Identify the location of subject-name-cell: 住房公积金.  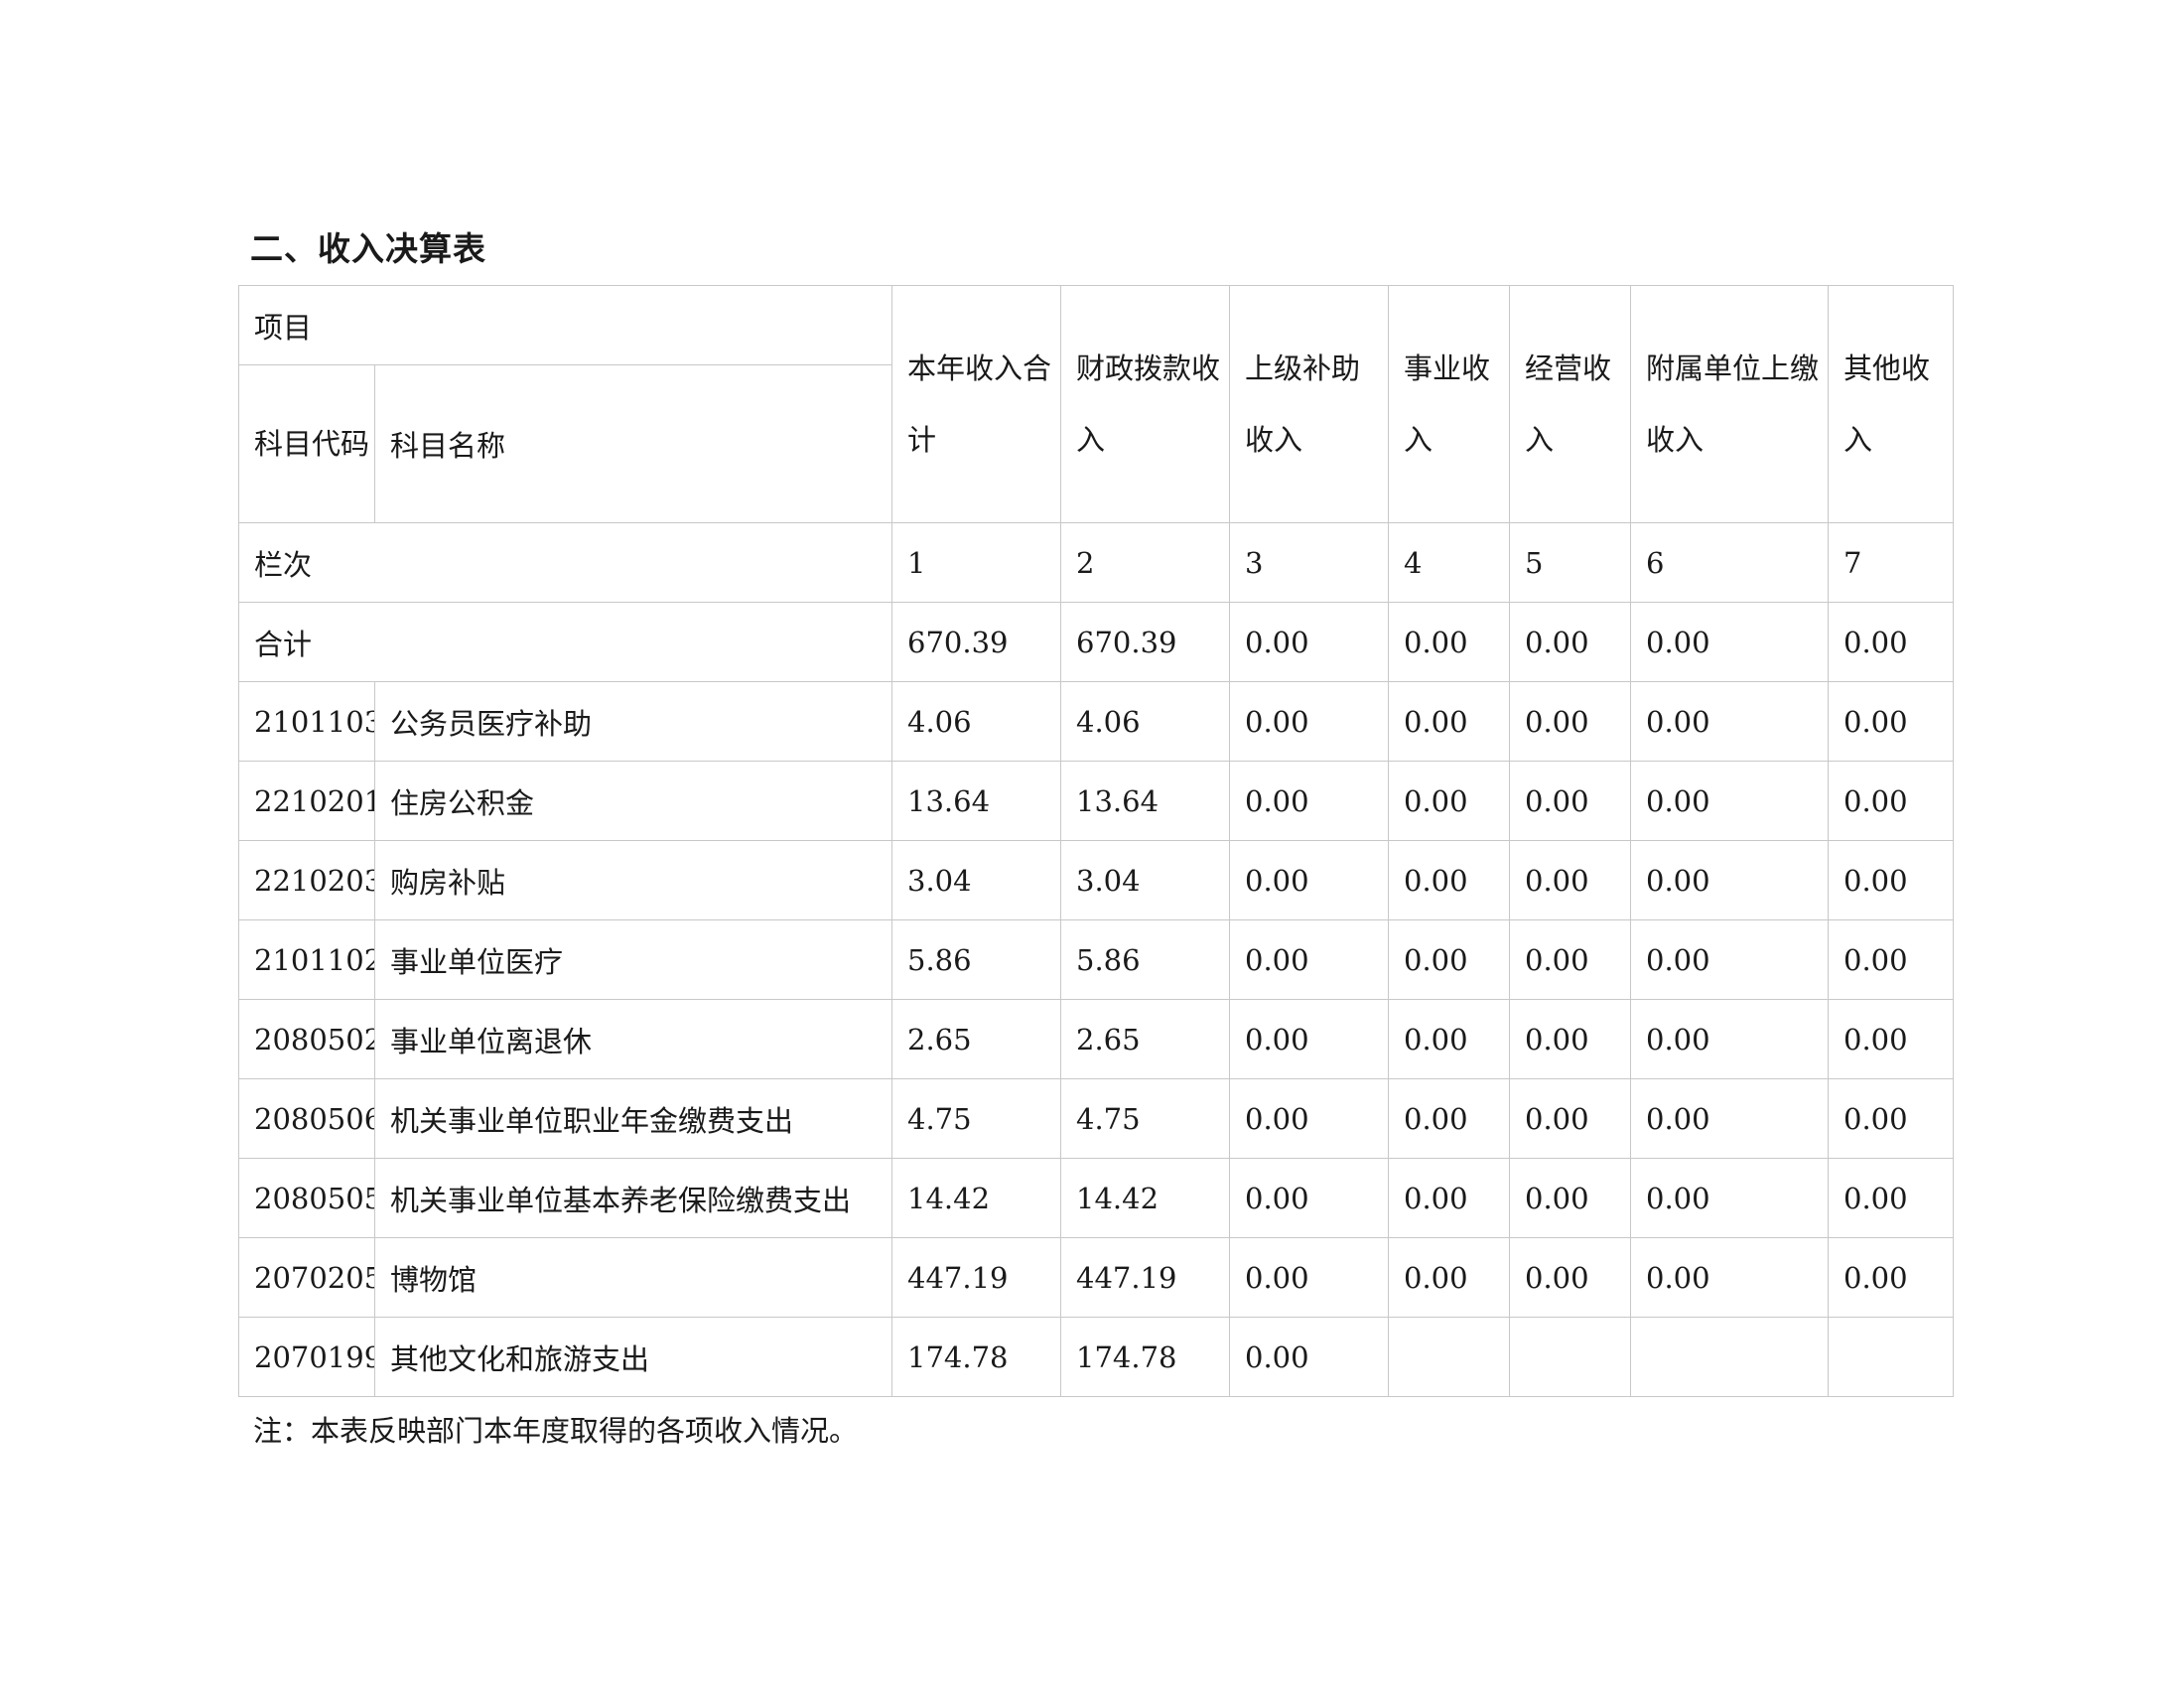
(633, 801).